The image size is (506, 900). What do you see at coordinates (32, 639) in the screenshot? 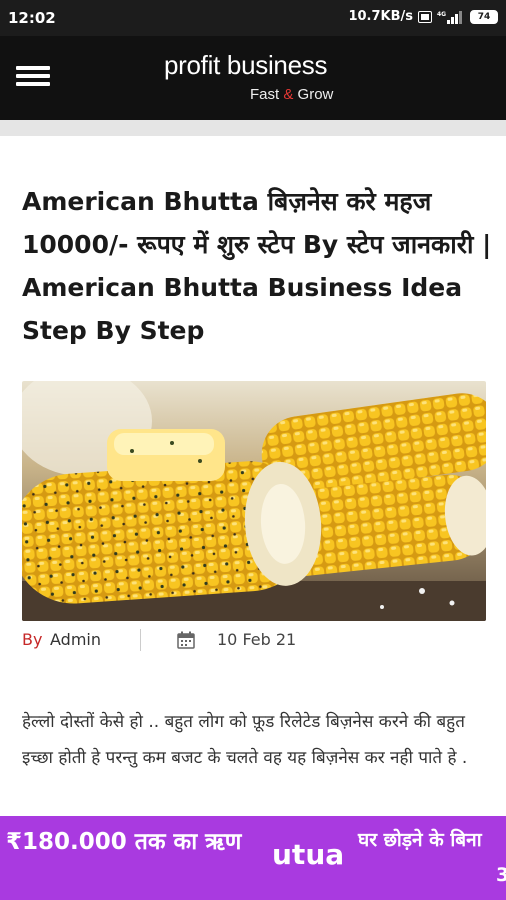
I see `by-label: By` at bounding box center [32, 639].